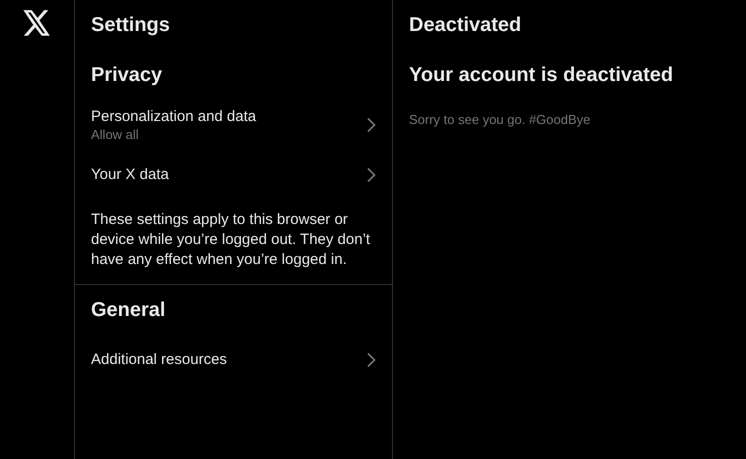 The width and height of the screenshot is (746, 459). I want to click on settings-row: Additional resources, so click(233, 360).